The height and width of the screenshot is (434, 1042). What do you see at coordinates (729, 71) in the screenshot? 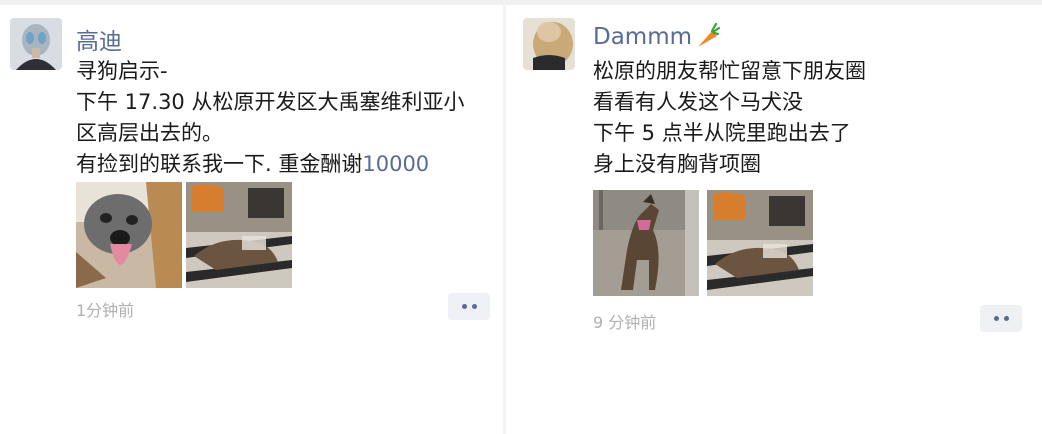
I see `post-line: 松原的朋友帮忙留意下朋友圈` at bounding box center [729, 71].